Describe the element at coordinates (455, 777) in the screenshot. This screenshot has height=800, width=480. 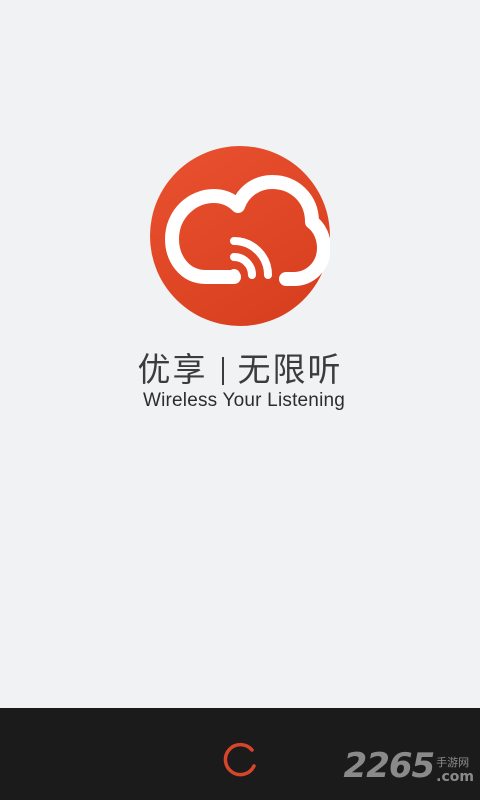
I see `watermark-com: .com` at that location.